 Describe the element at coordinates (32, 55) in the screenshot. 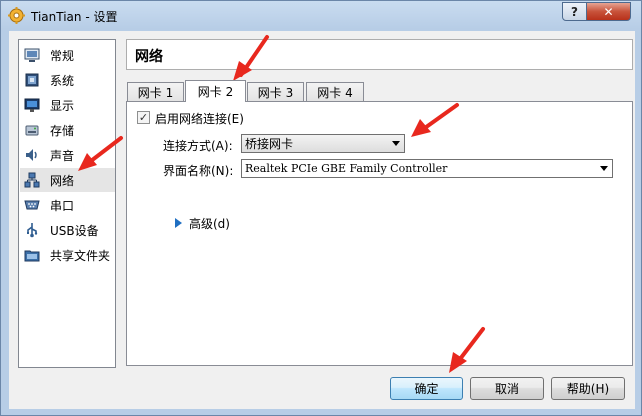

I see `general-icon` at that location.